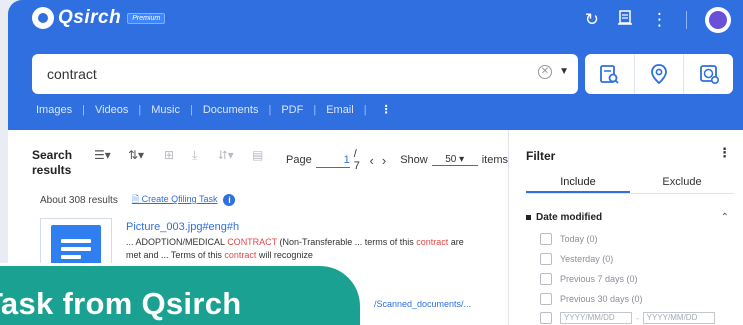 The height and width of the screenshot is (325, 743). I want to click on search-tool-buttons, so click(659, 74).